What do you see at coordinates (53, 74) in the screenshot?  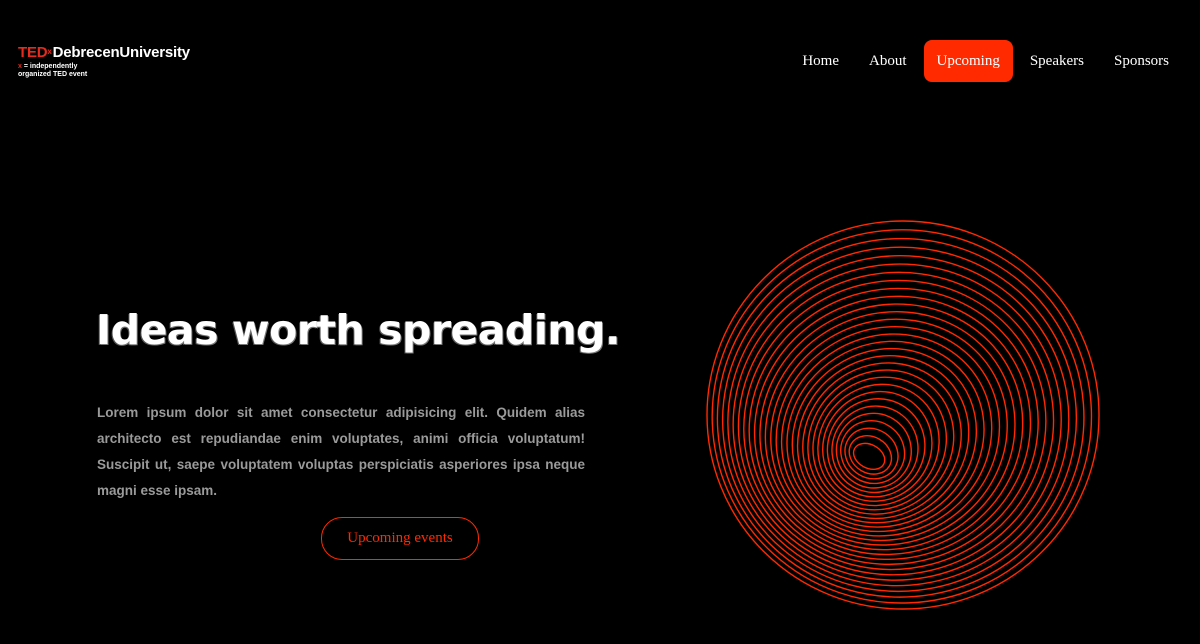 I see `logo-sub-line2: organized TED event` at bounding box center [53, 74].